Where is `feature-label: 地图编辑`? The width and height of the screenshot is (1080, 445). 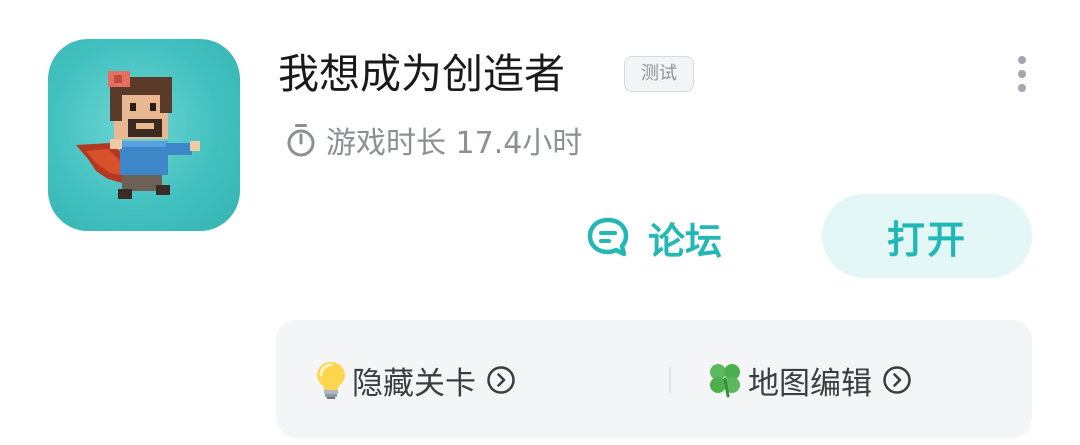
feature-label: 地图编辑 is located at coordinates (810, 383).